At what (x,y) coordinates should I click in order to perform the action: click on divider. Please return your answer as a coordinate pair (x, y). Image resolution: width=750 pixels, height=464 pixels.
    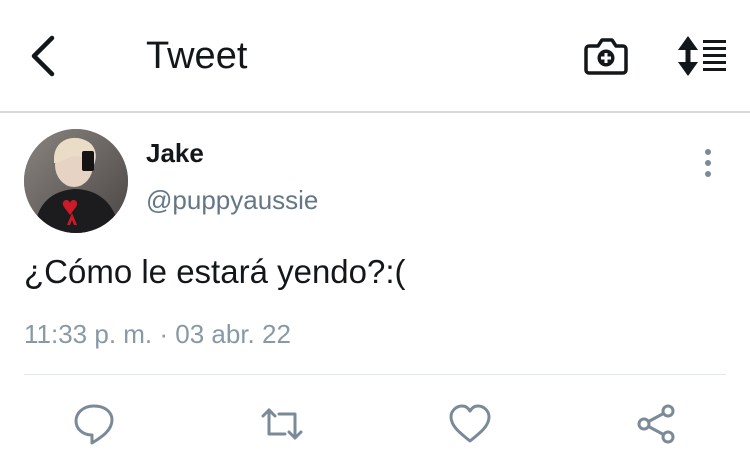
    Looking at the image, I should click on (375, 374).